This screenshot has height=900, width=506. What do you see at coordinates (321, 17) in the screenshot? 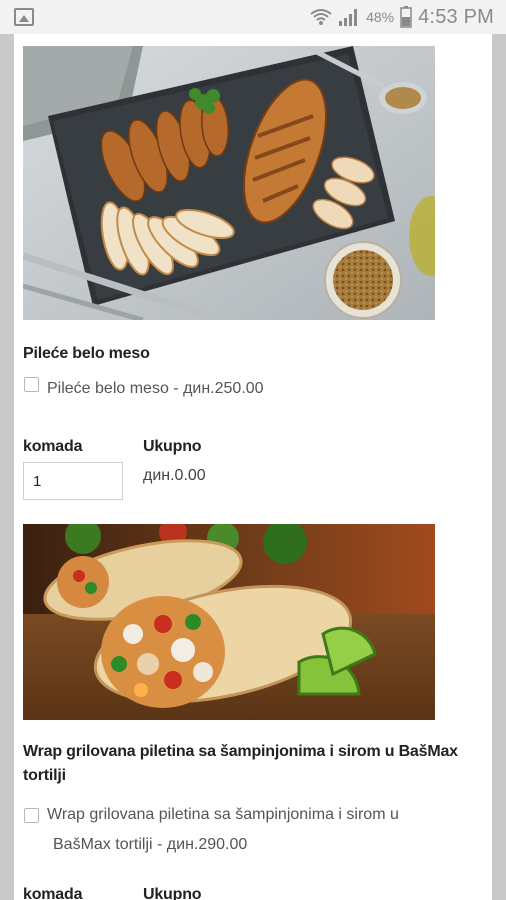
I see `wifi-icon` at bounding box center [321, 17].